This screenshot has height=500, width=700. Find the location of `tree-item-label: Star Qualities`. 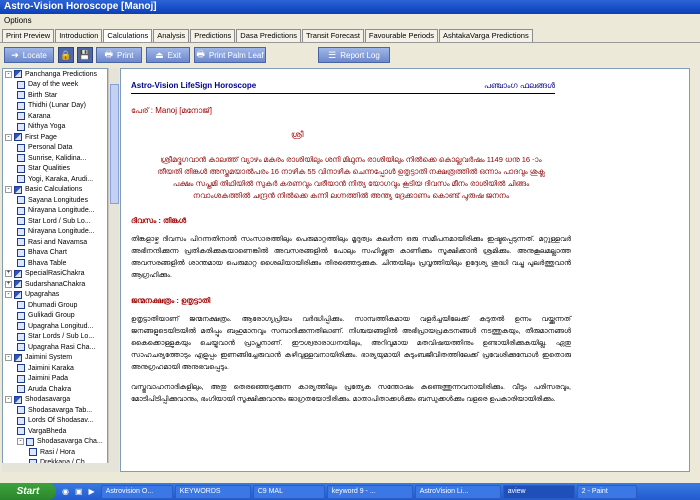

tree-item-label: Star Qualities is located at coordinates (49, 169).